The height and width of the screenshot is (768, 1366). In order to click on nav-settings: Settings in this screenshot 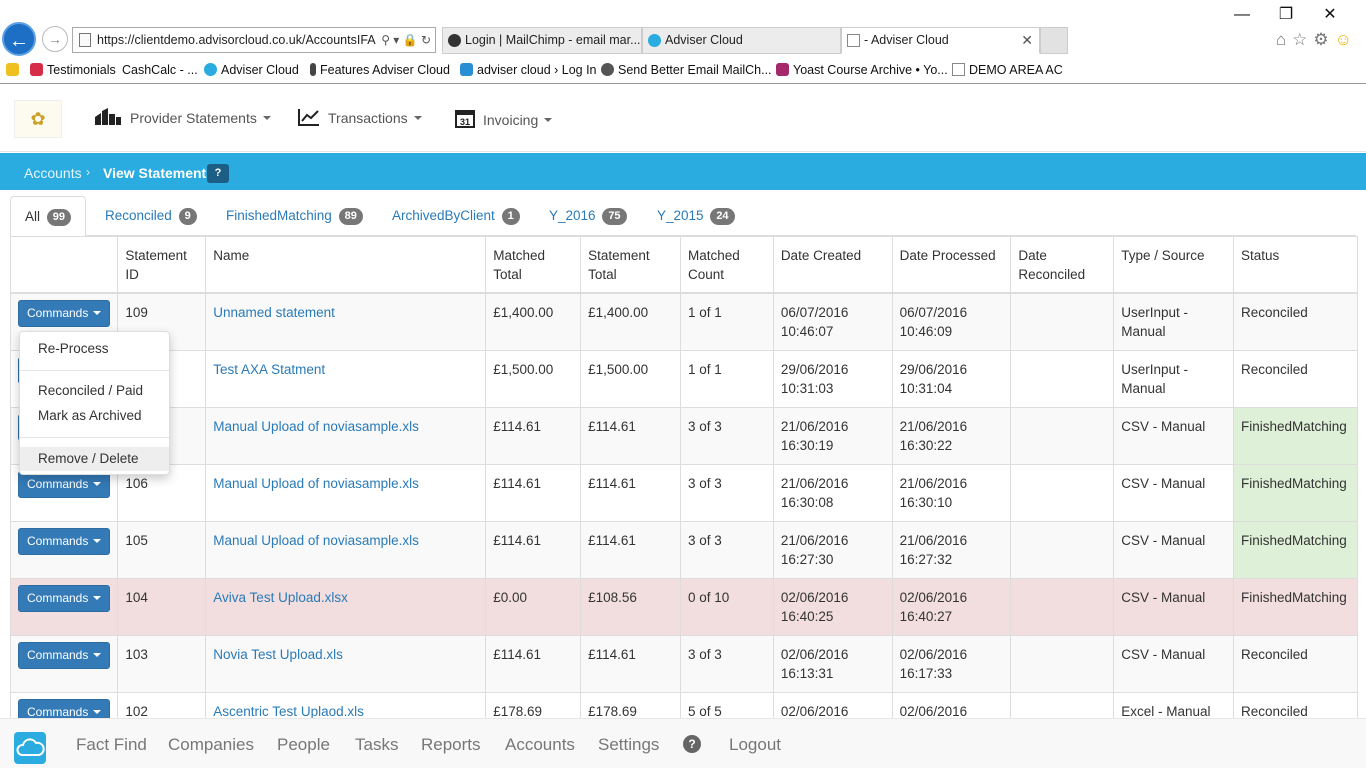, I will do `click(628, 745)`.